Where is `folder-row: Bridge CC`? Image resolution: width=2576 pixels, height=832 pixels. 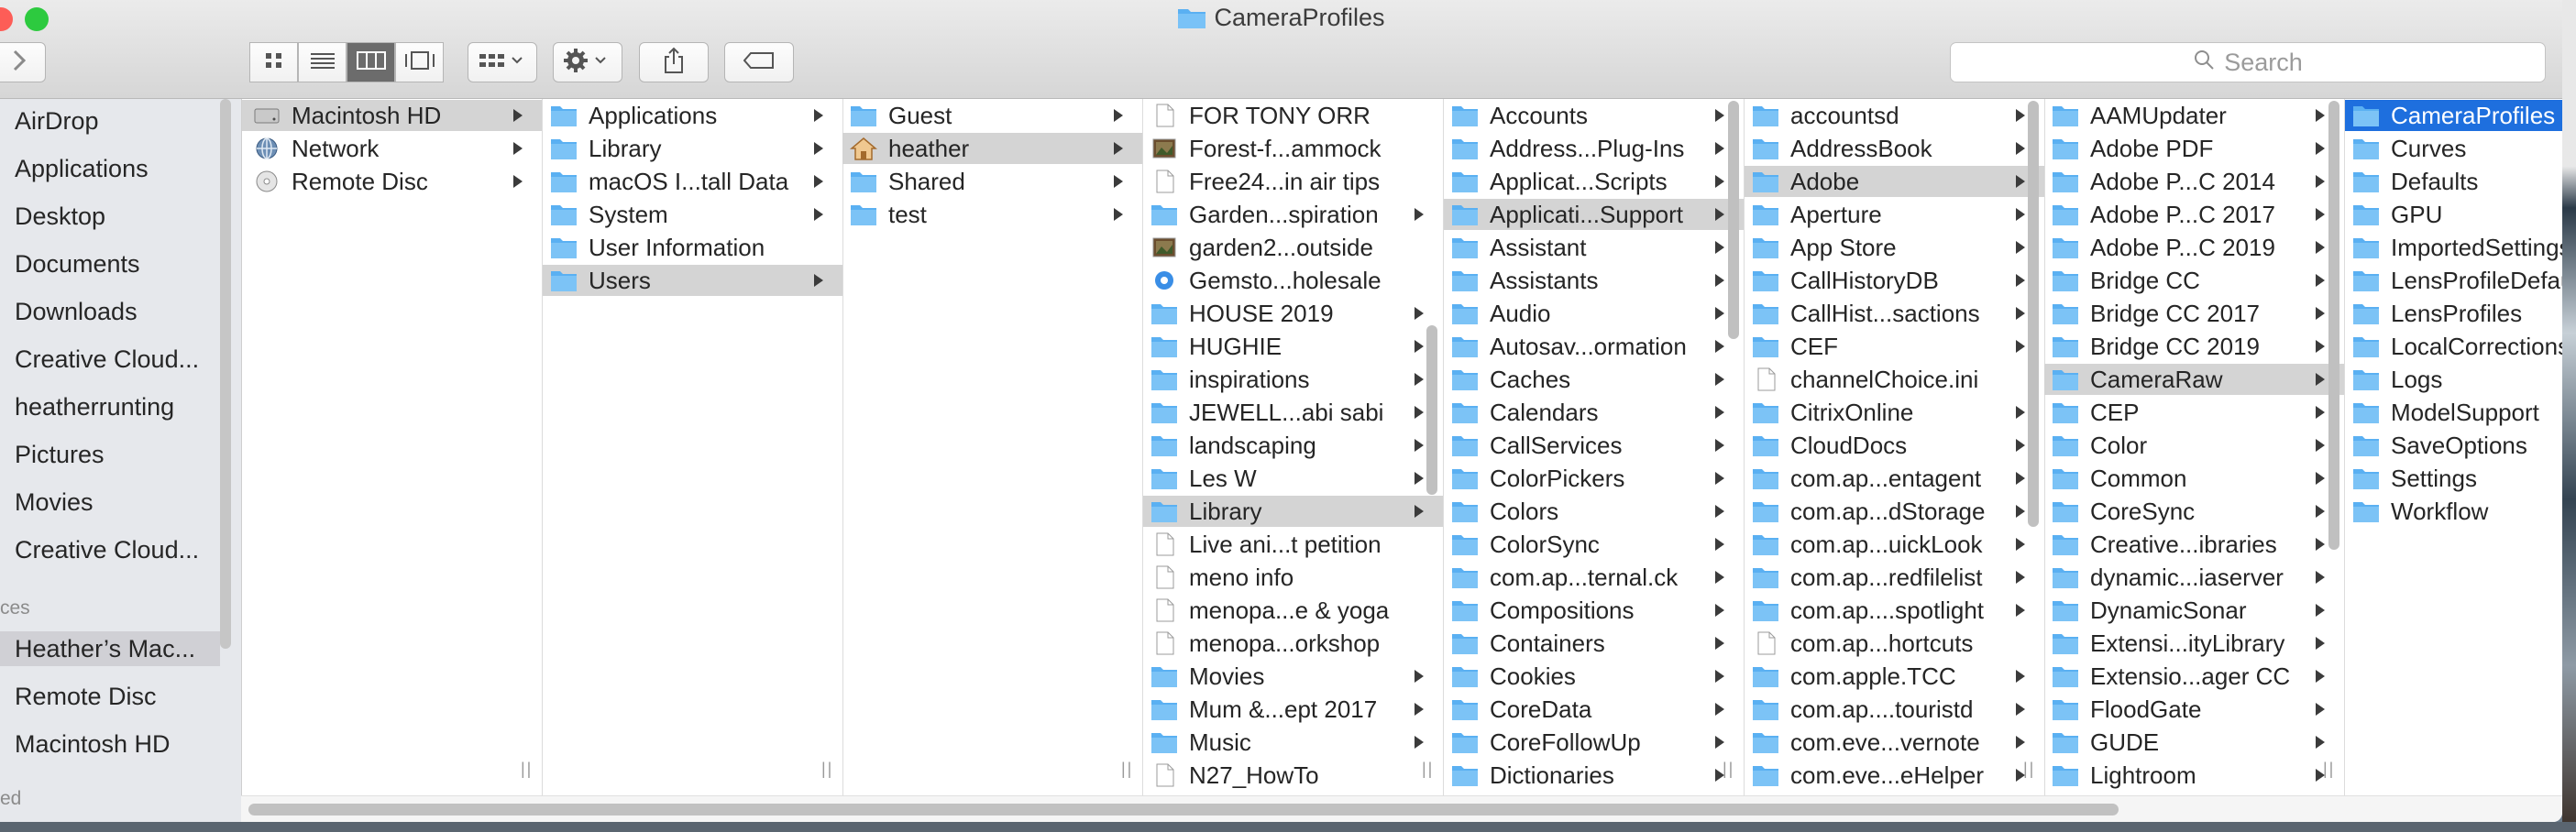 folder-row: Bridge CC is located at coordinates (2194, 280).